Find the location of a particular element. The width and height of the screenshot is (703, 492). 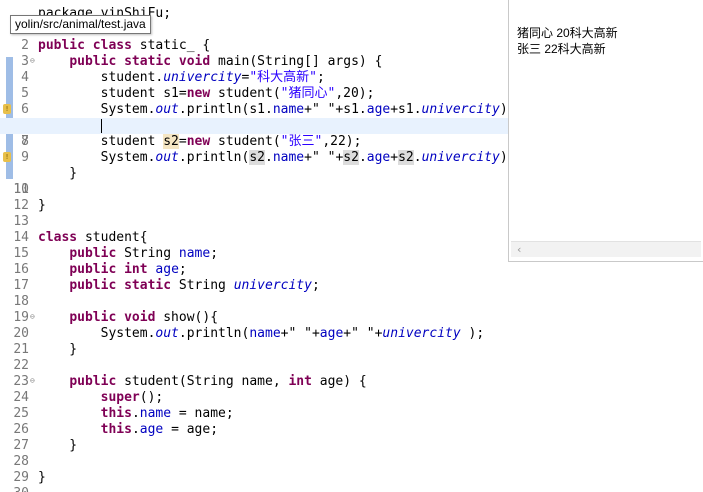

code-line: 9 student s2=new student("张三",22); is located at coordinates (254, 149).